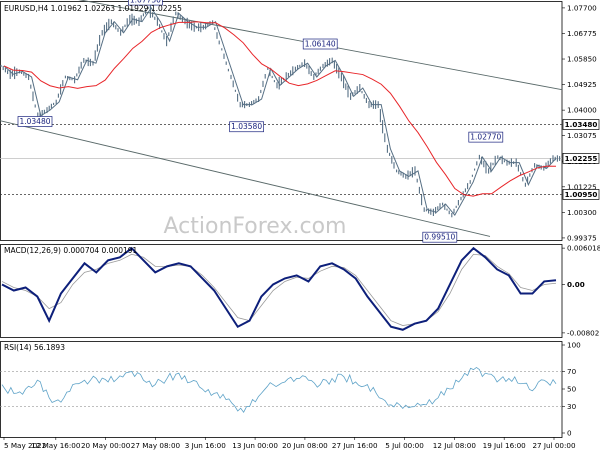  I want to click on rsi-y-tick-label: 0, so click(569, 433).